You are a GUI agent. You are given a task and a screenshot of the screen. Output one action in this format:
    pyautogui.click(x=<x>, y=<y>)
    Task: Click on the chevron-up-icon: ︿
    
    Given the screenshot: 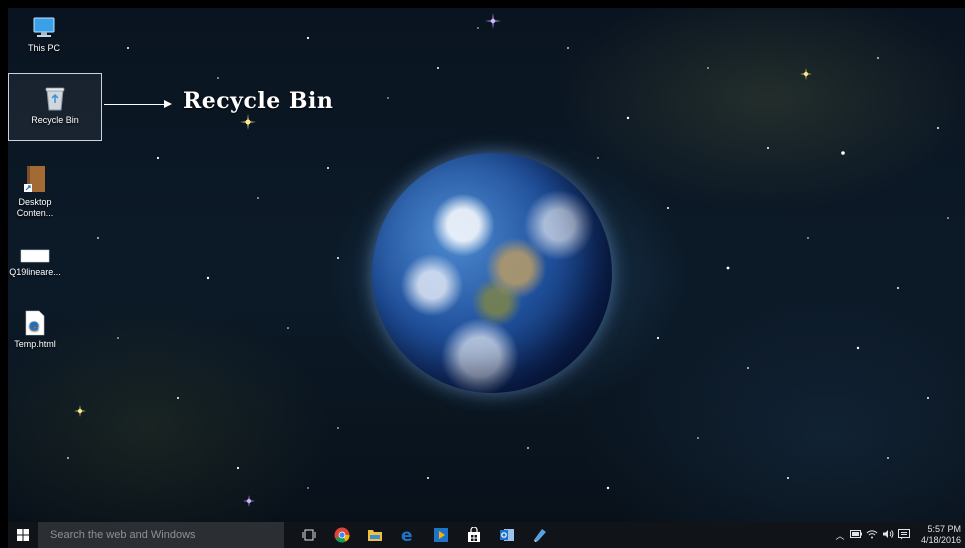 What is the action you would take?
    pyautogui.click(x=840, y=535)
    